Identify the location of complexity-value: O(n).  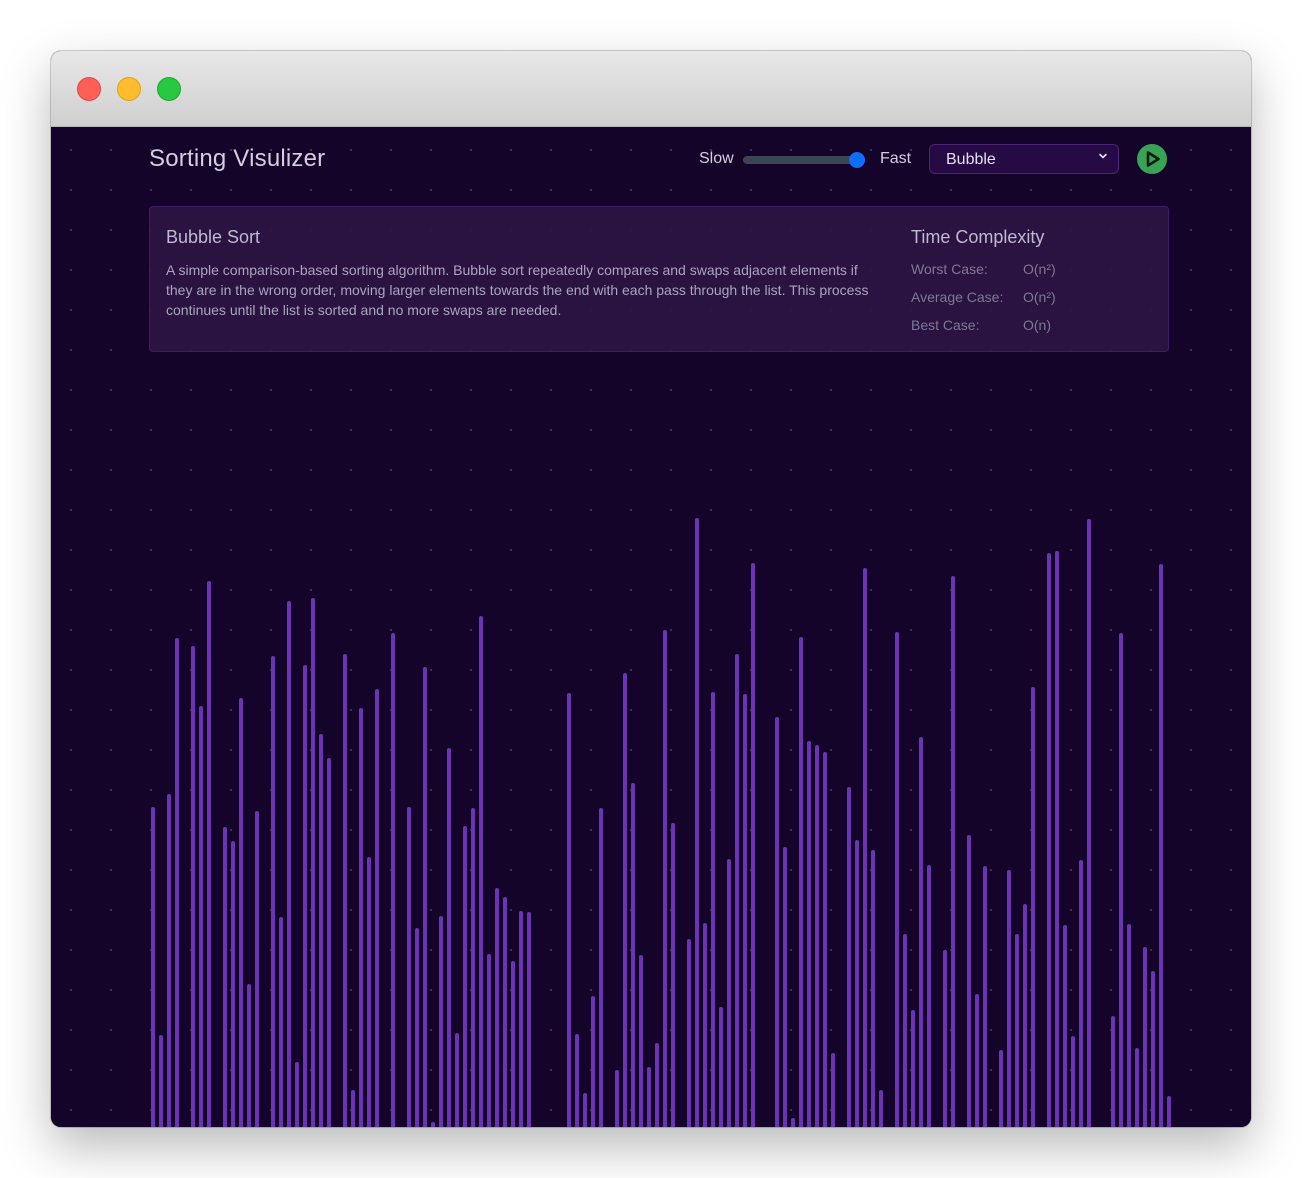
(1037, 325).